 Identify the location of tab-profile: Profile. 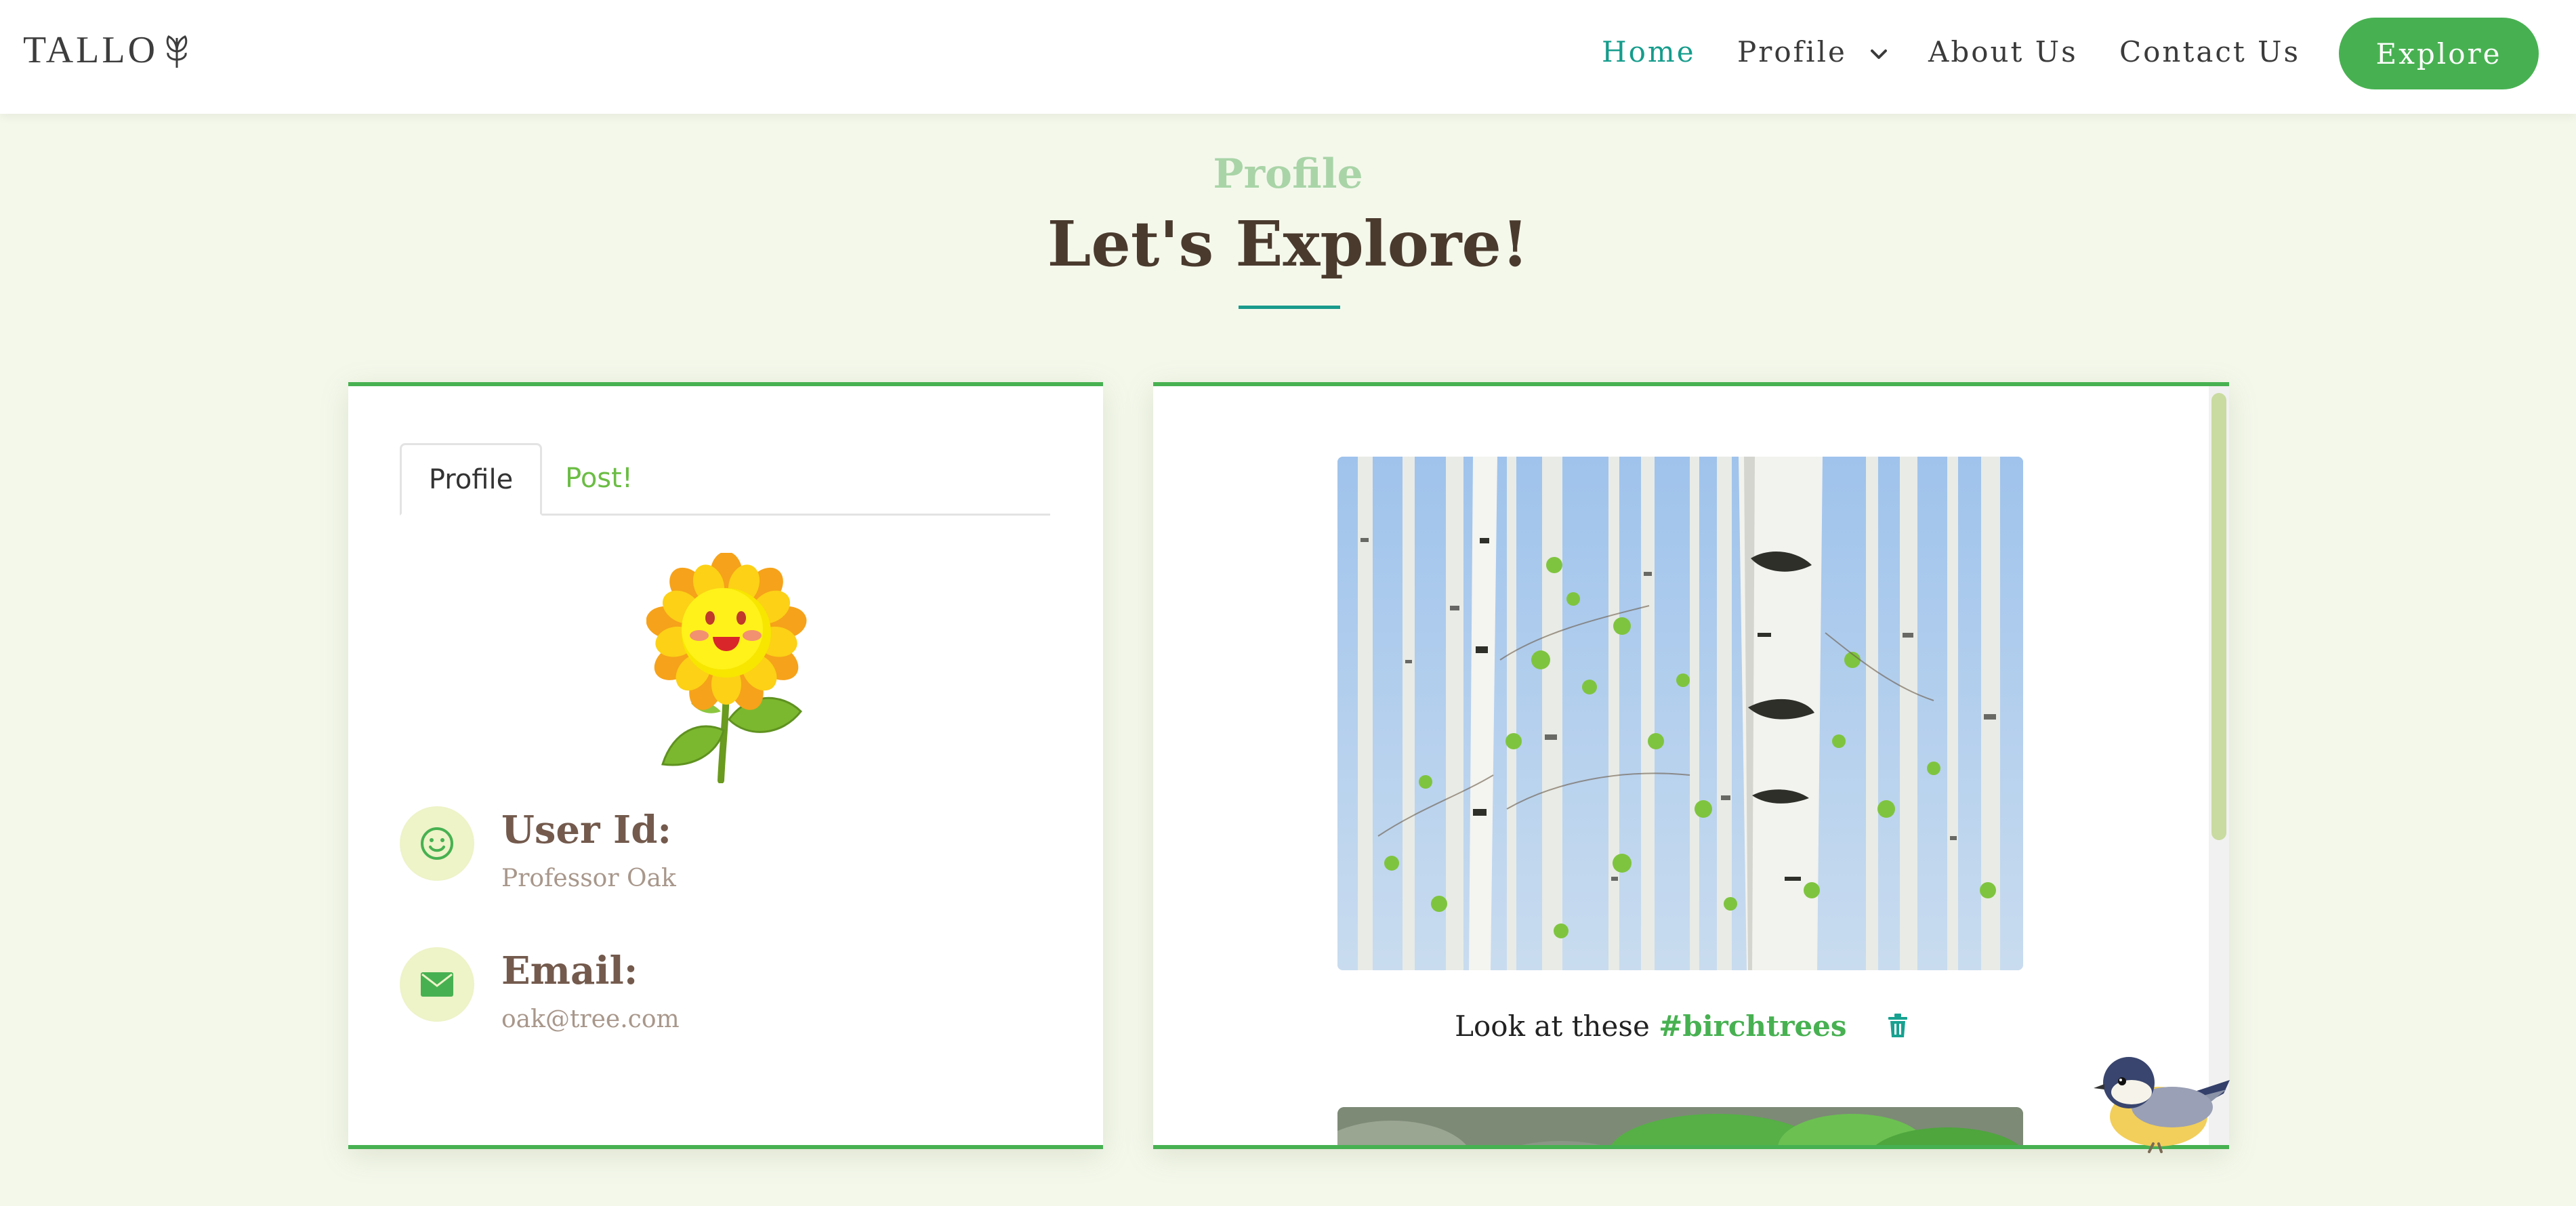
(471, 479).